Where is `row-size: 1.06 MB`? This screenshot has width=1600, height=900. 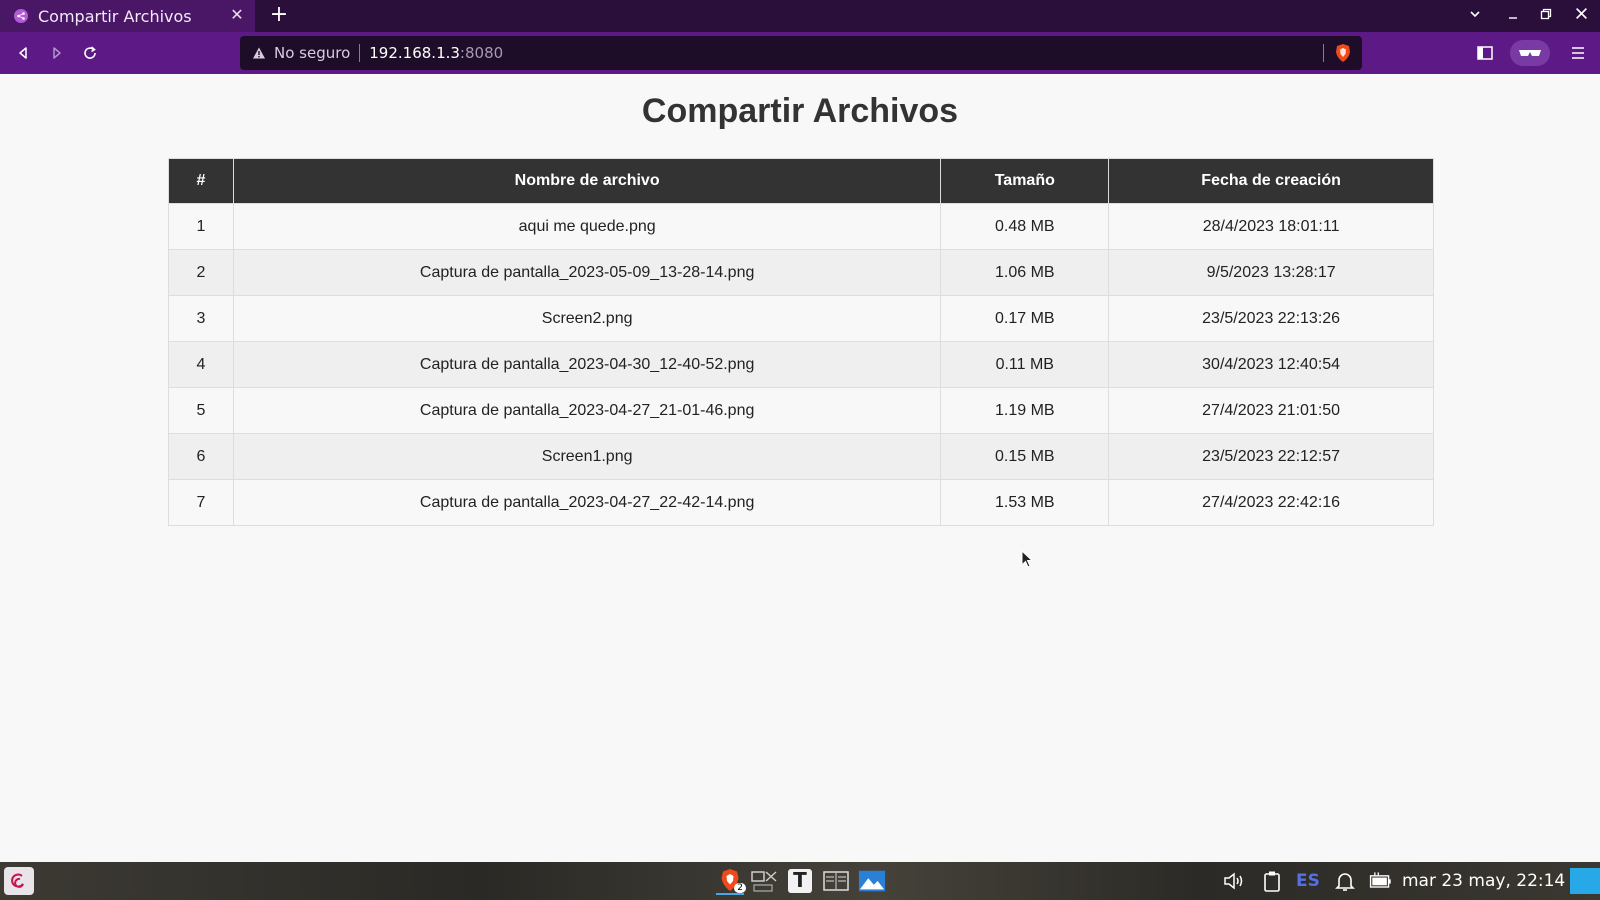 row-size: 1.06 MB is located at coordinates (1025, 272).